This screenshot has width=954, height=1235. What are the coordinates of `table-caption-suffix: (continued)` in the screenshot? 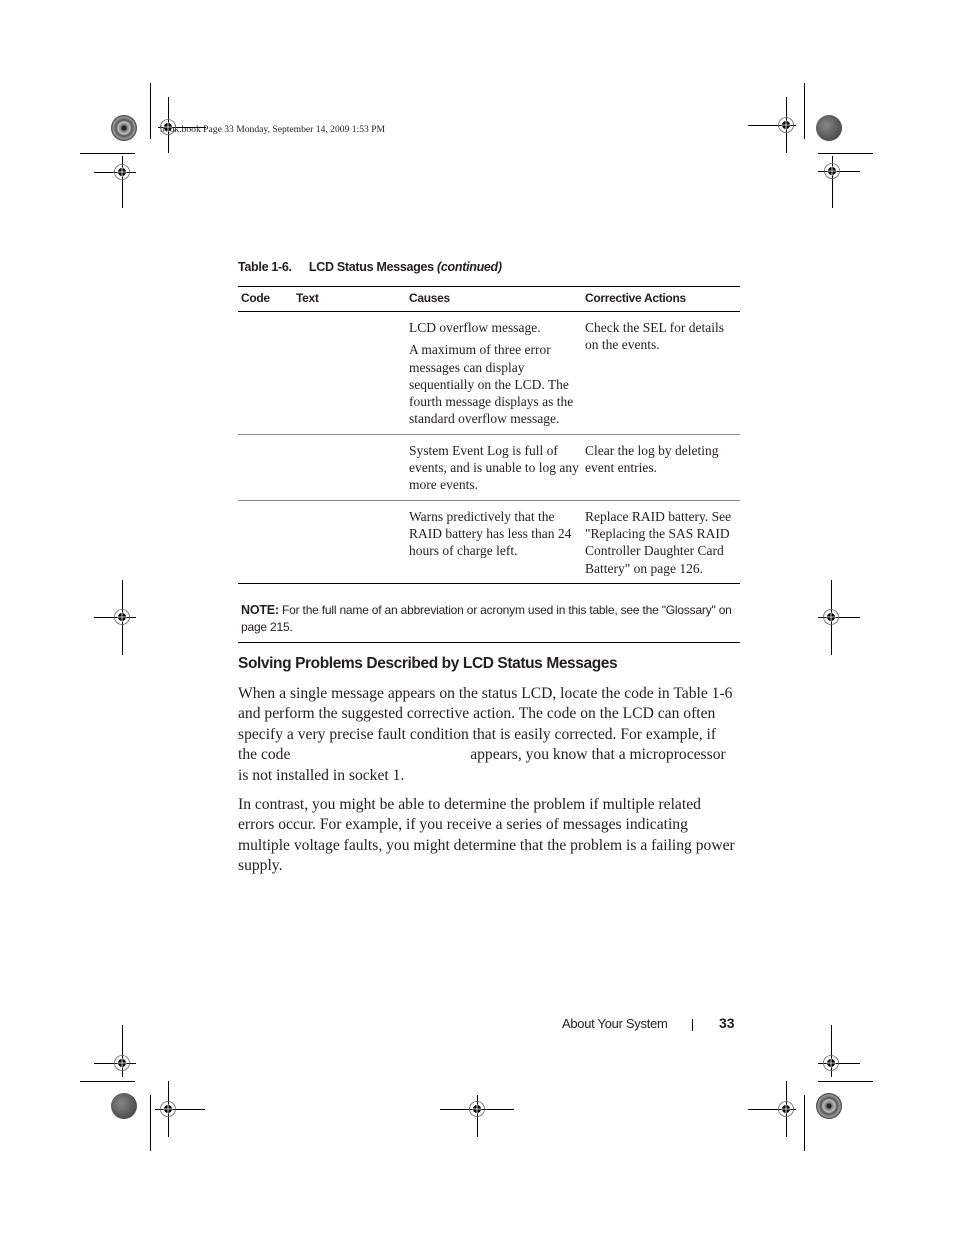 It's located at (469, 267).